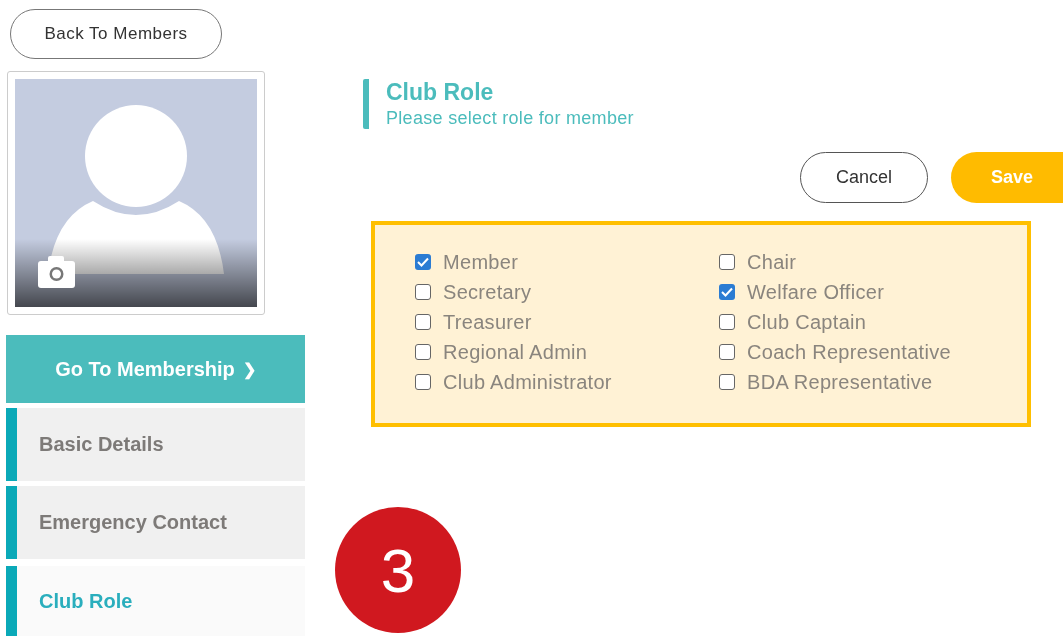 The width and height of the screenshot is (1063, 637). I want to click on go-to-membership-button: Go To Membership ❯, so click(155, 369).